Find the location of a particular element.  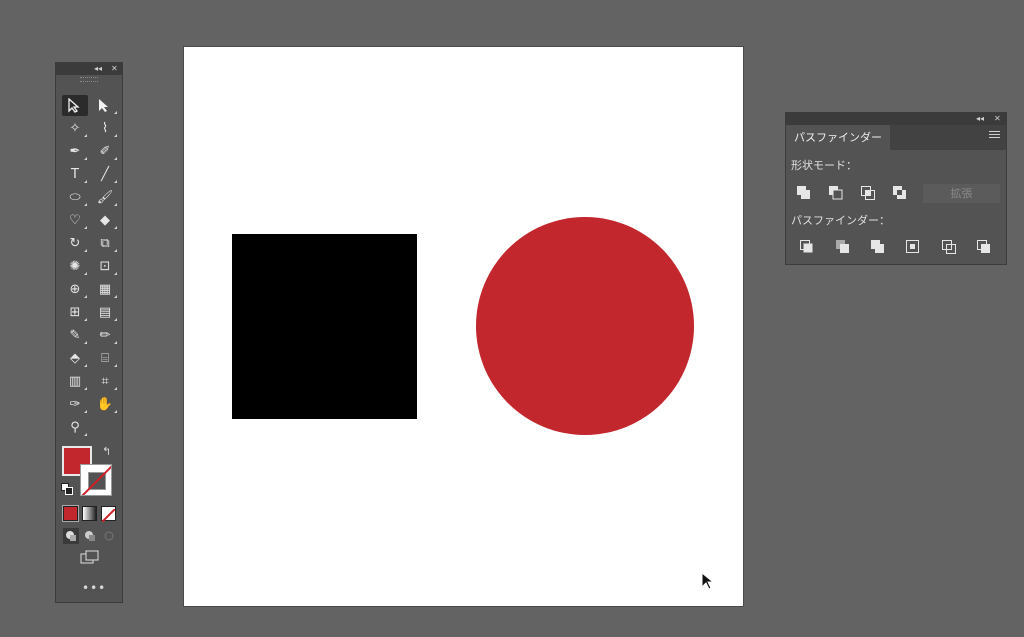

scale-tool-icon: ⧉ is located at coordinates (105, 243).